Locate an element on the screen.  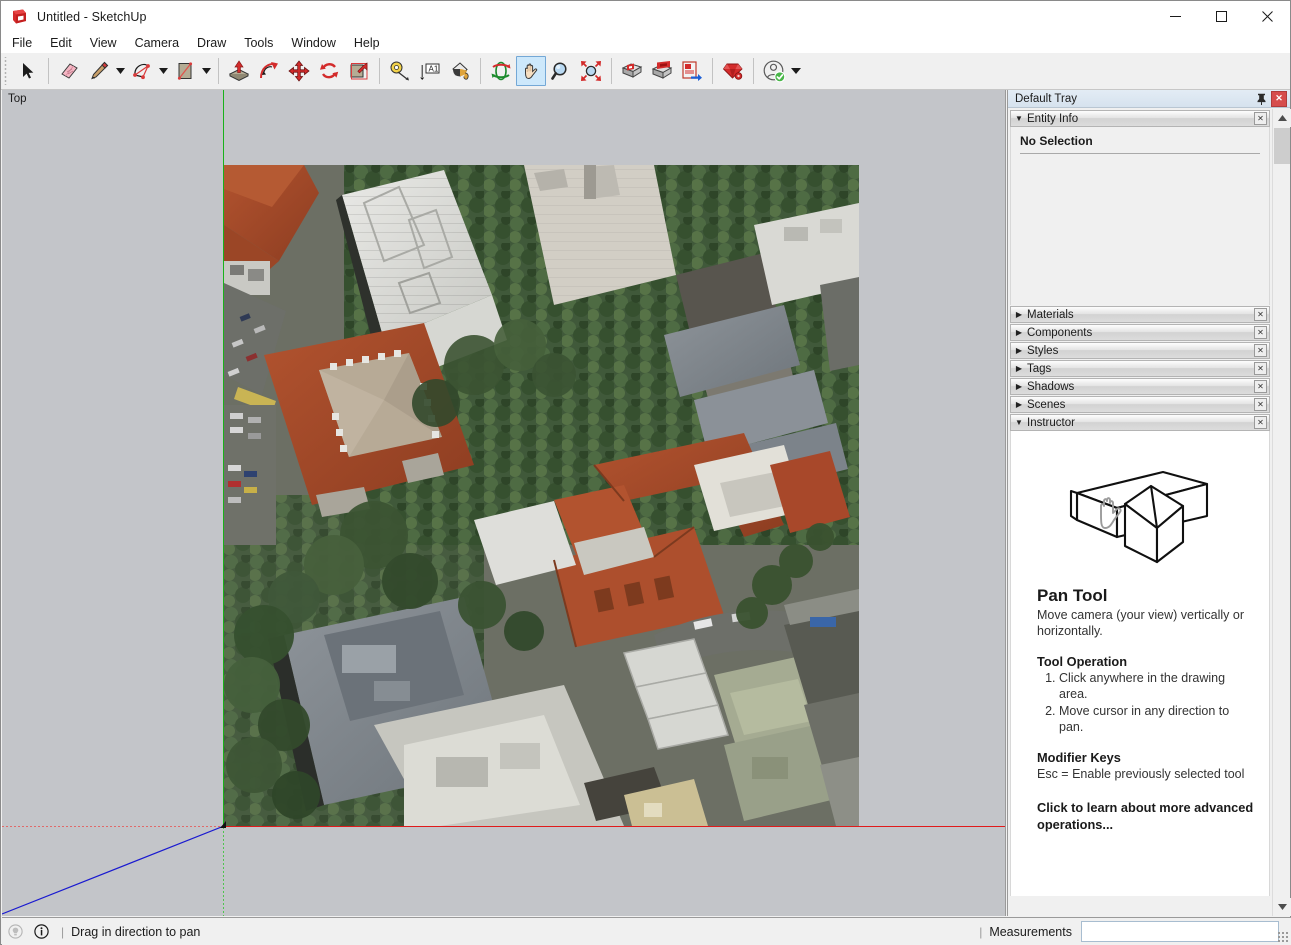
panel-label-materials: Materials is located at coordinates (1050, 314).